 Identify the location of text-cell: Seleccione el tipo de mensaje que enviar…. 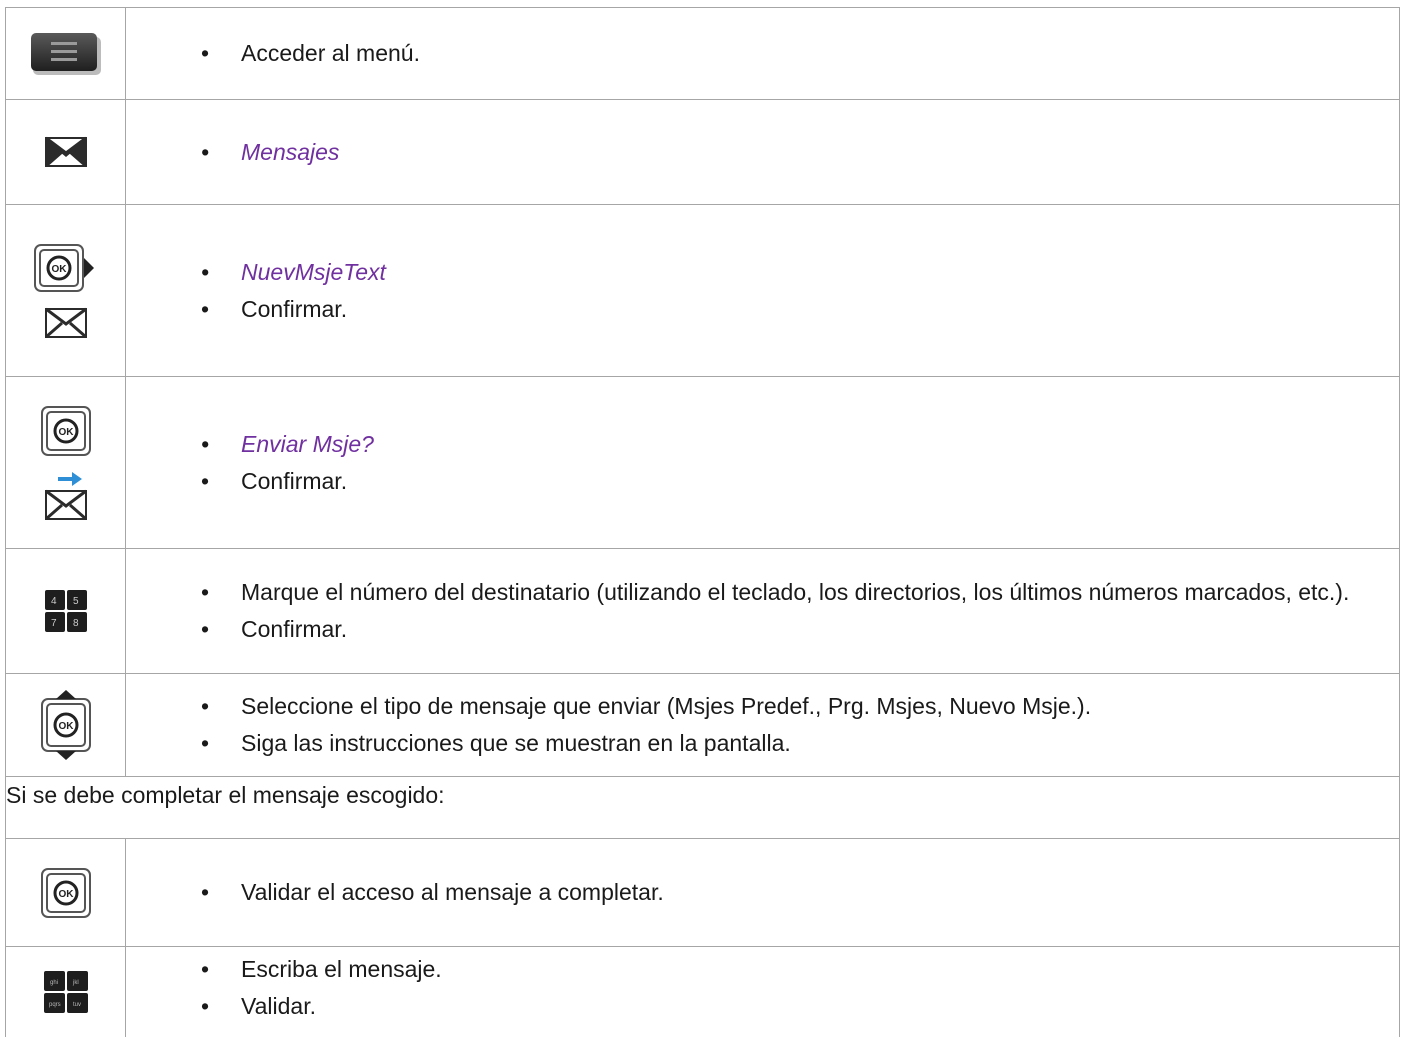
(762, 725).